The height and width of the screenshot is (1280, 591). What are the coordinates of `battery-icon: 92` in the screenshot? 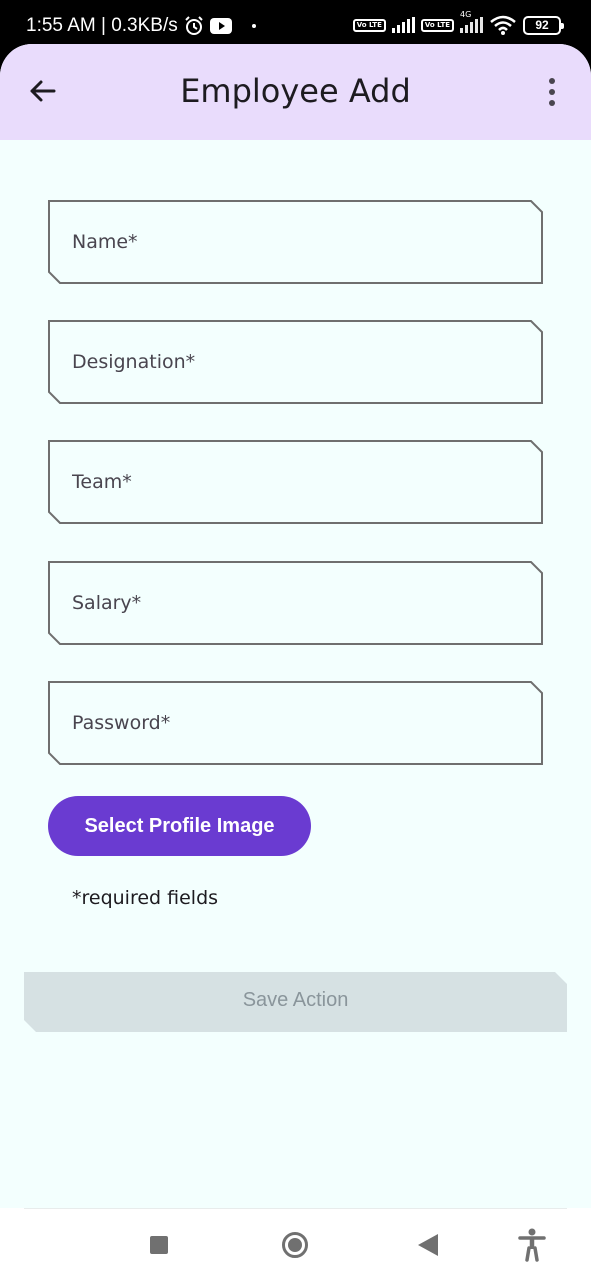 It's located at (543, 25).